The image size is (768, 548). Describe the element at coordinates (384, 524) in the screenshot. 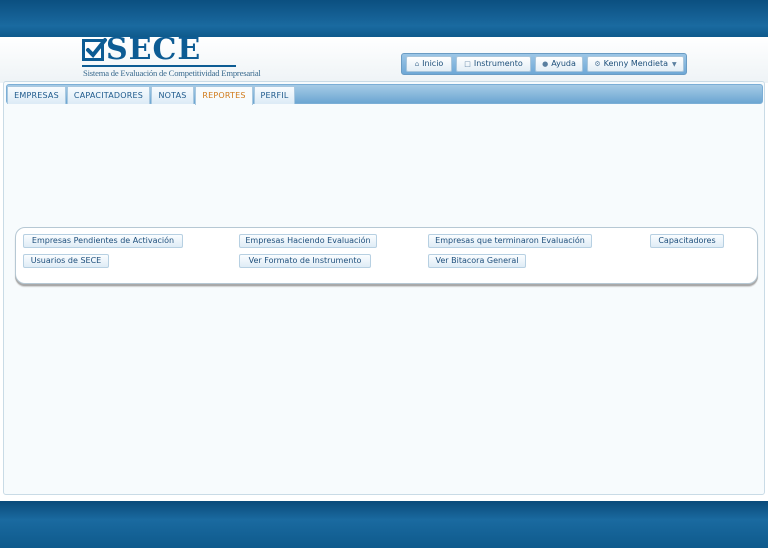

I see `footer-banner` at that location.